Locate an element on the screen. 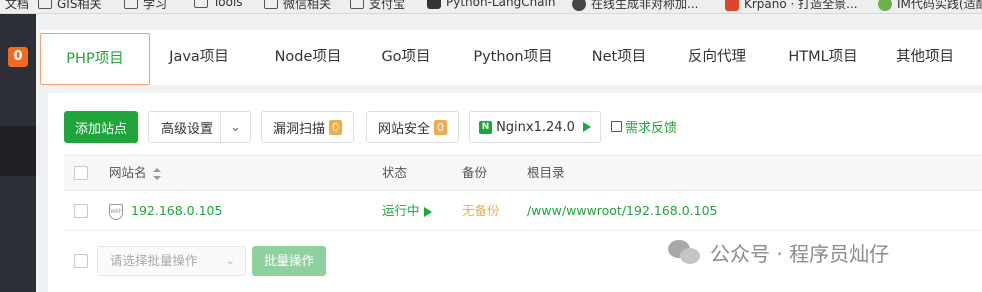 The image size is (982, 292). tab-python: Python项目 is located at coordinates (513, 57).